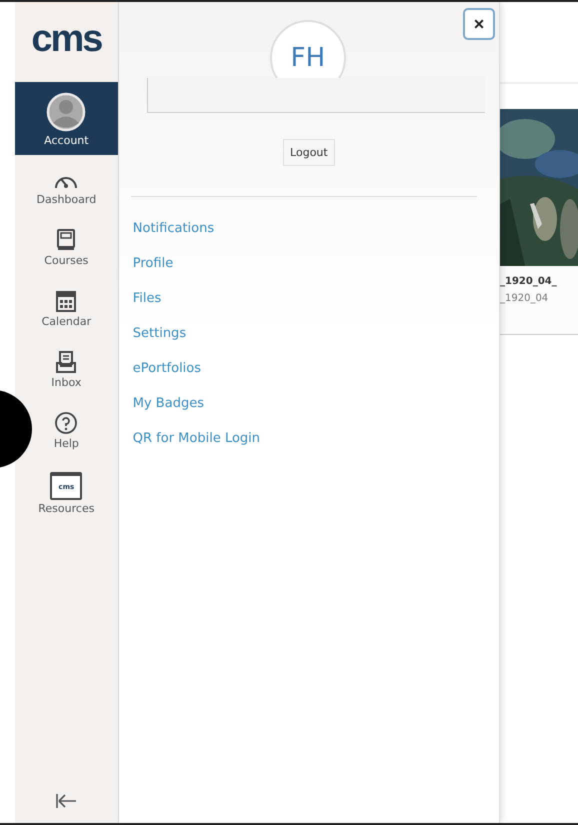  Describe the element at coordinates (168, 403) in the screenshot. I see `menu-link: My Badges` at that location.